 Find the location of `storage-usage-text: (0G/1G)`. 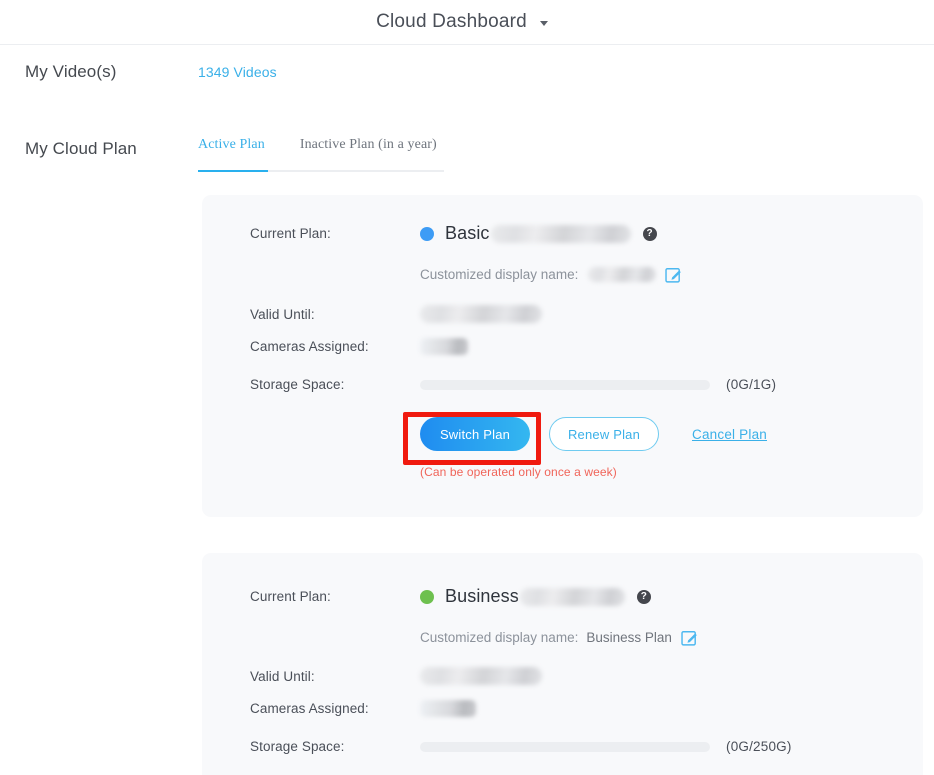

storage-usage-text: (0G/1G) is located at coordinates (751, 384).